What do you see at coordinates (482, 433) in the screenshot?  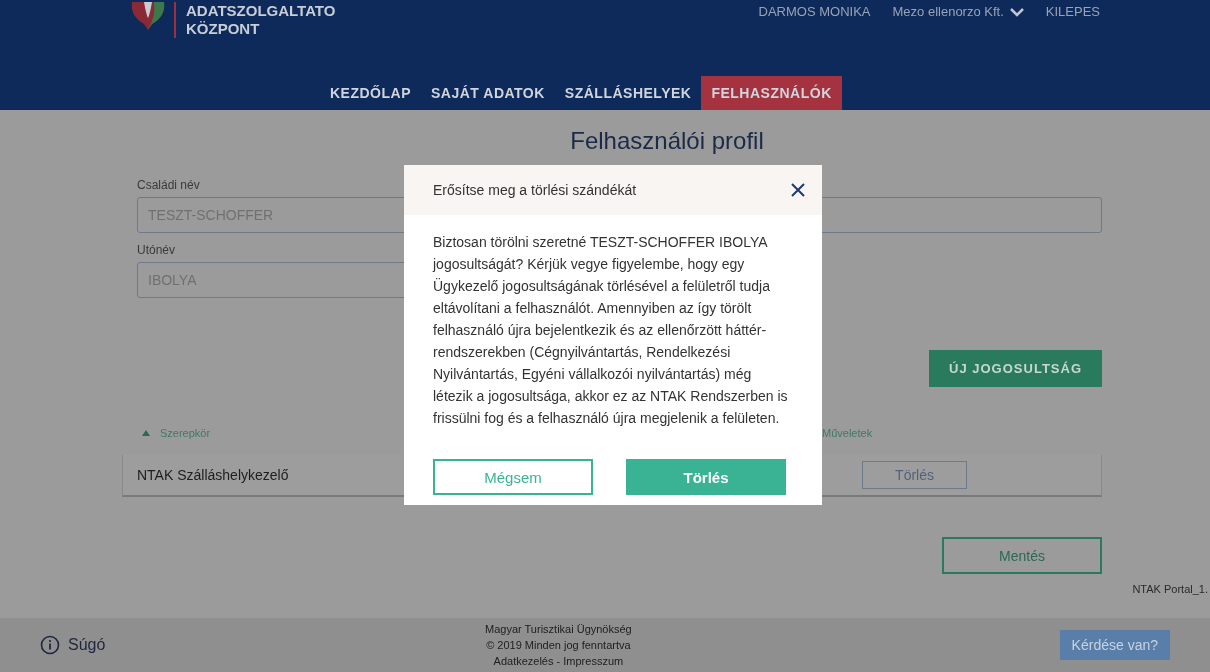 I see `column-header: Szerepkör` at bounding box center [482, 433].